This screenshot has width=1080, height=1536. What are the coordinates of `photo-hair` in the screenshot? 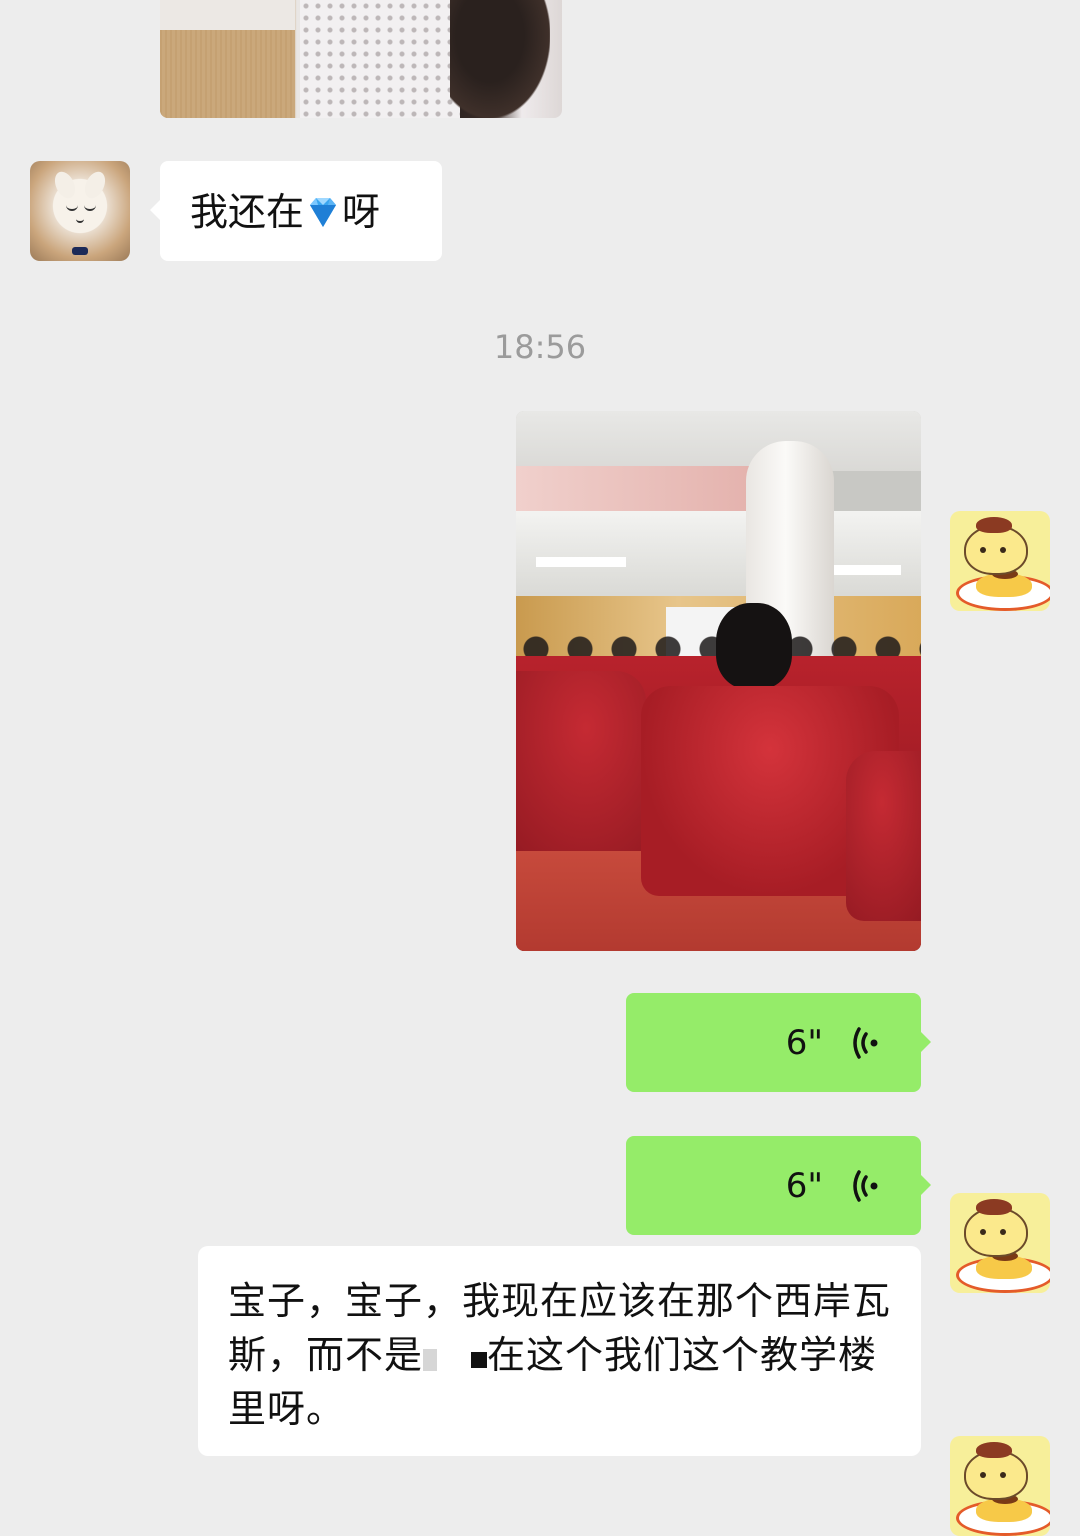 It's located at (500, 59).